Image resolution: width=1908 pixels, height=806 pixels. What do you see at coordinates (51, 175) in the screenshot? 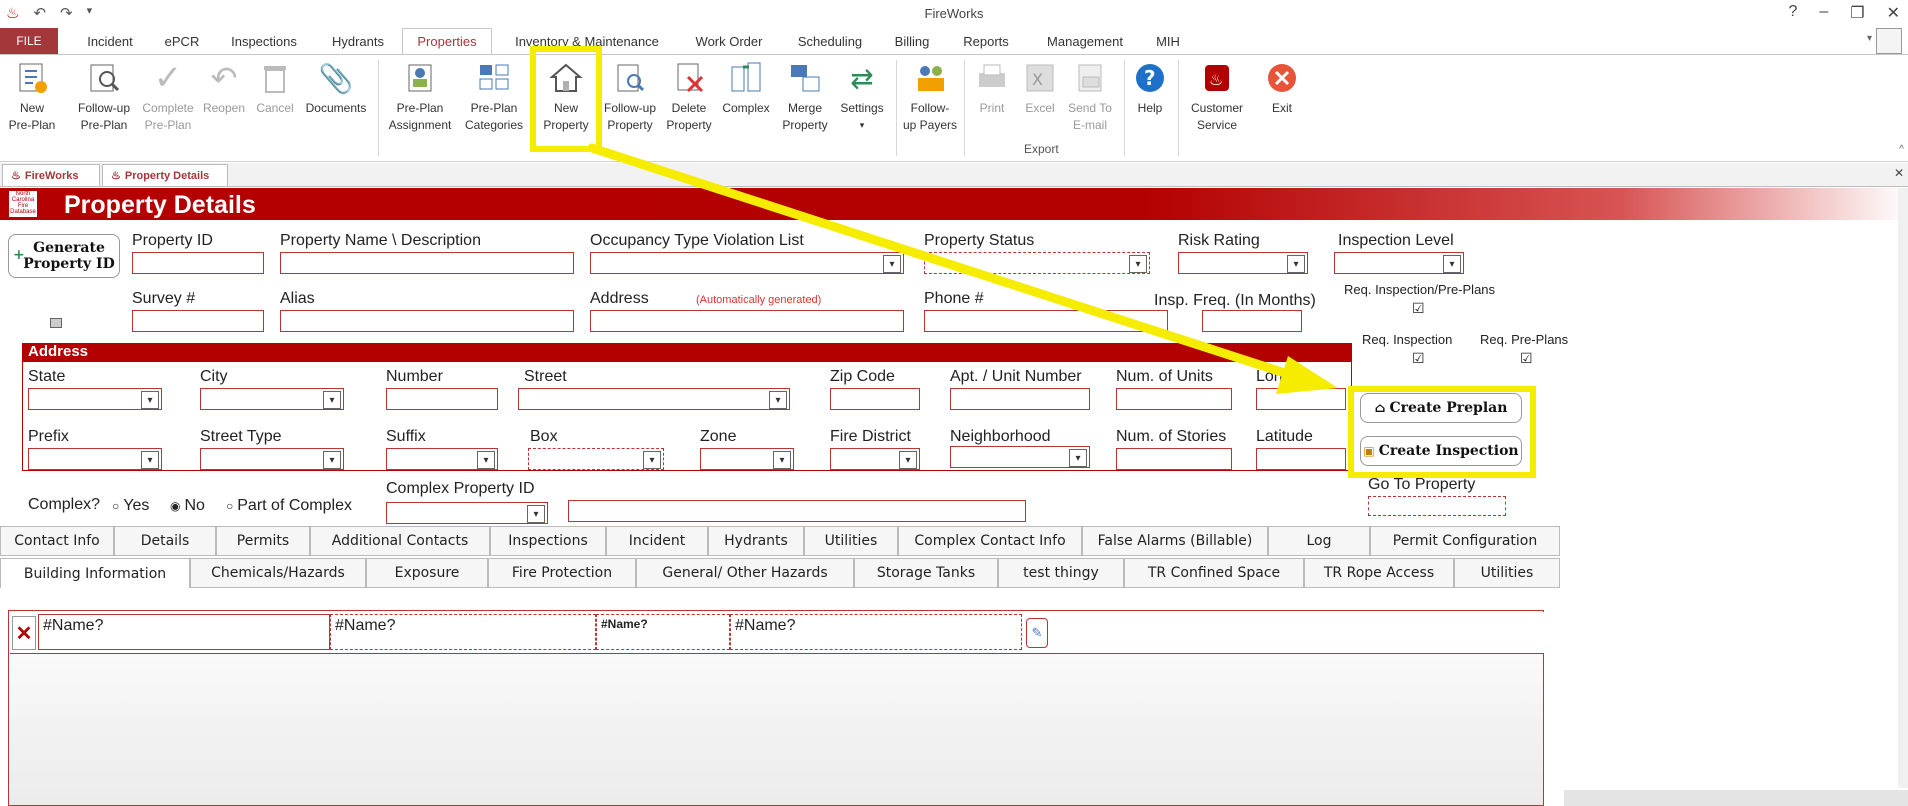
I see `doctab-fireworks: ♨ FireWorks` at bounding box center [51, 175].